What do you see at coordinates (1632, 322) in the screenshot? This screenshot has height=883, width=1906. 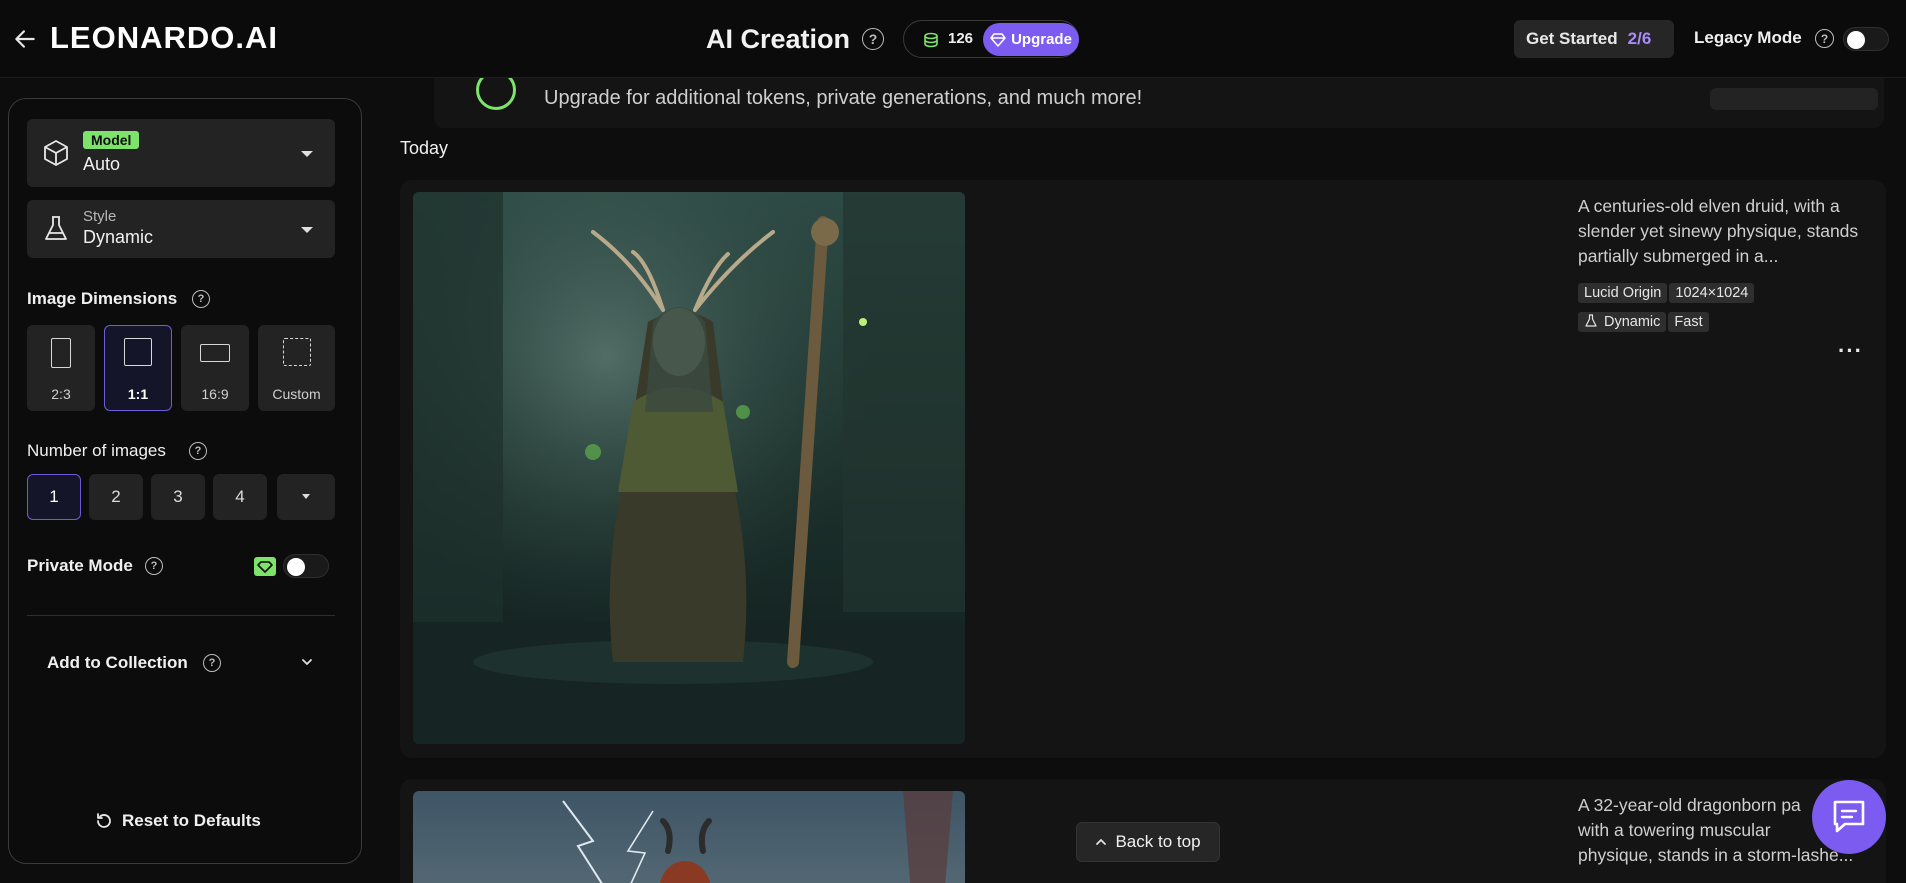 I see `tag-style-label: Dynamic` at bounding box center [1632, 322].